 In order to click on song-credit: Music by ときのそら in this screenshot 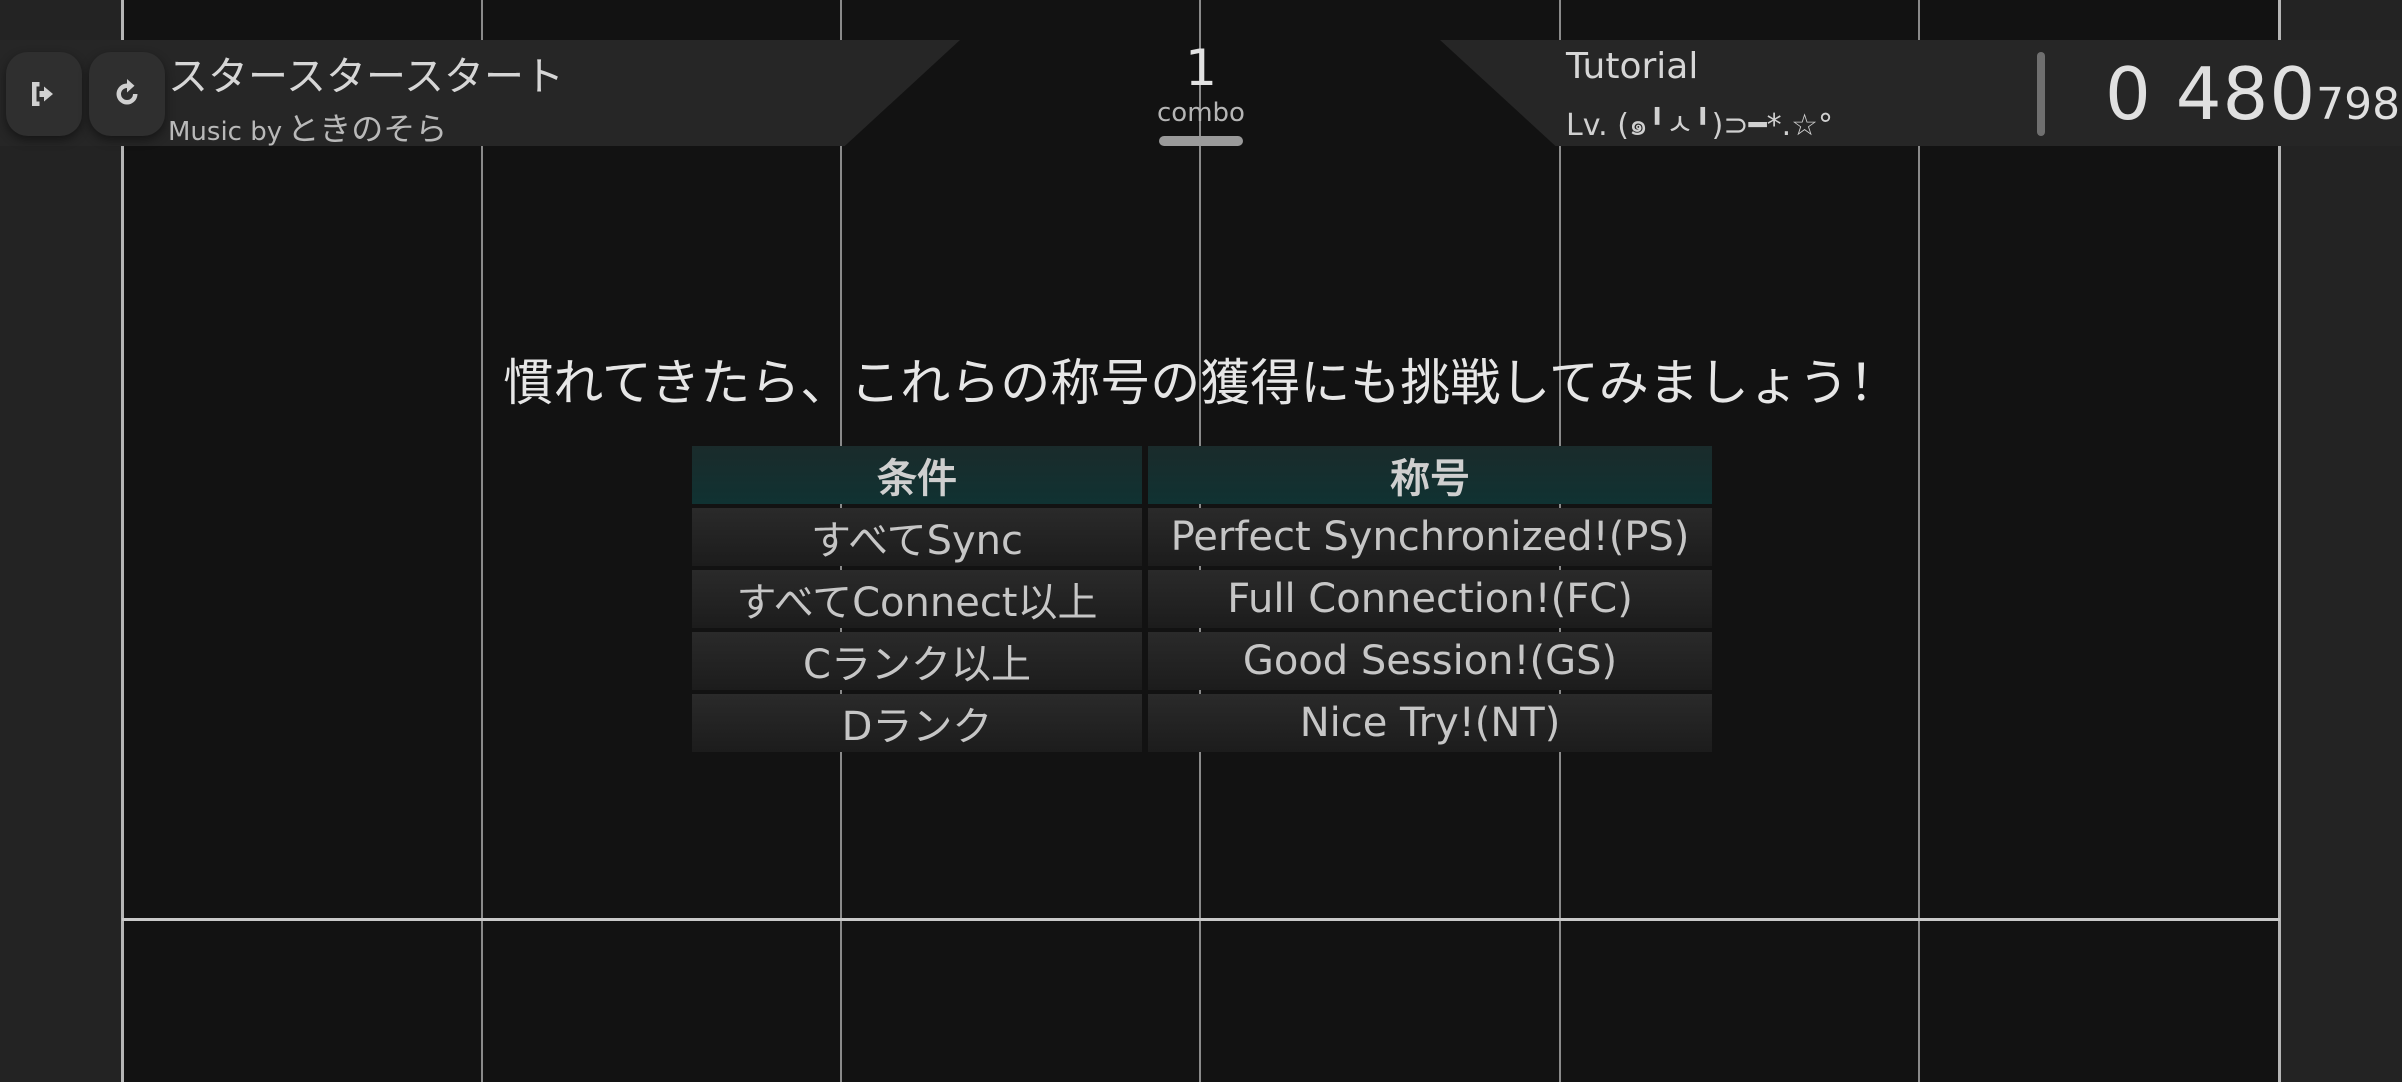, I will do `click(307, 127)`.